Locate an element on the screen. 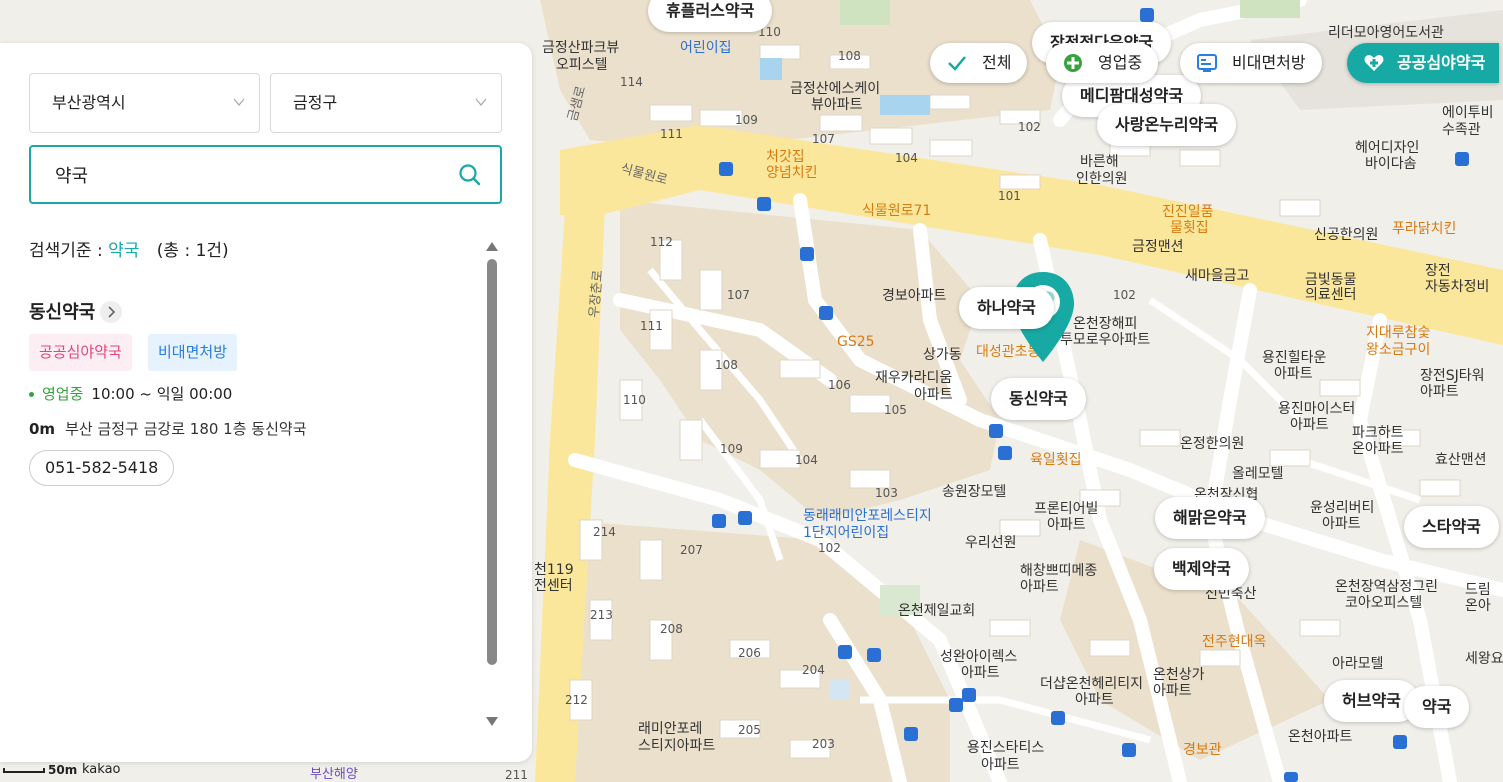  svg-text: 104 is located at coordinates (906, 158).